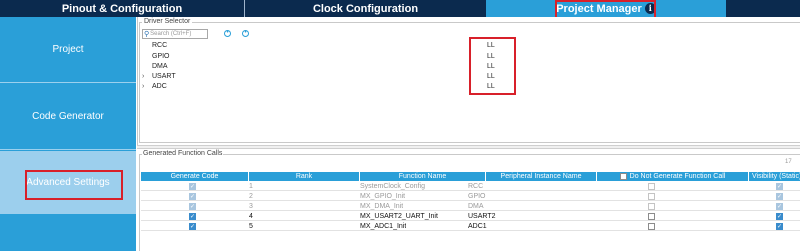 The height and width of the screenshot is (251, 800). I want to click on sidebar-empty, so click(68, 232).